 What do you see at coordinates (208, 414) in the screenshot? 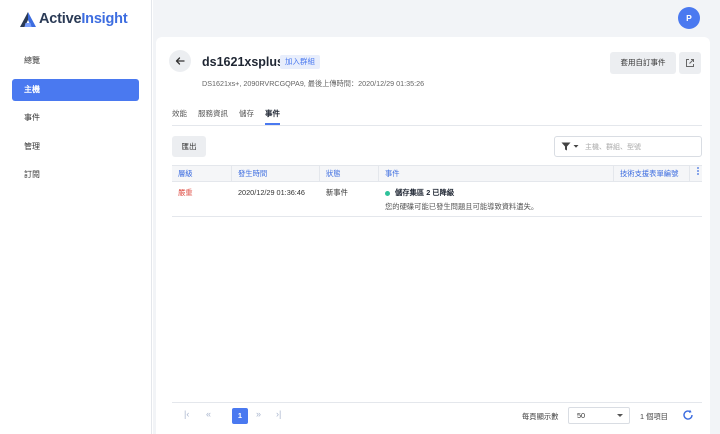
I see `prev-page-icon: «` at bounding box center [208, 414].